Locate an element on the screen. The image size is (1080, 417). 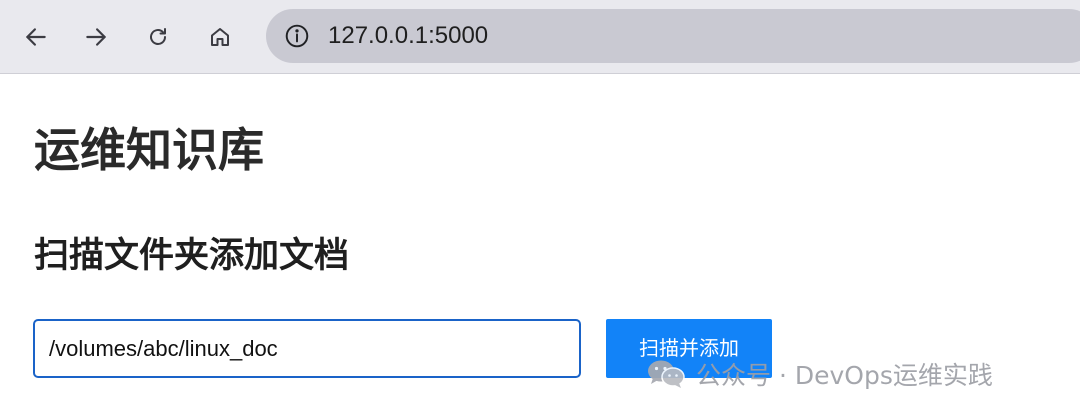
home-icon is located at coordinates (220, 37).